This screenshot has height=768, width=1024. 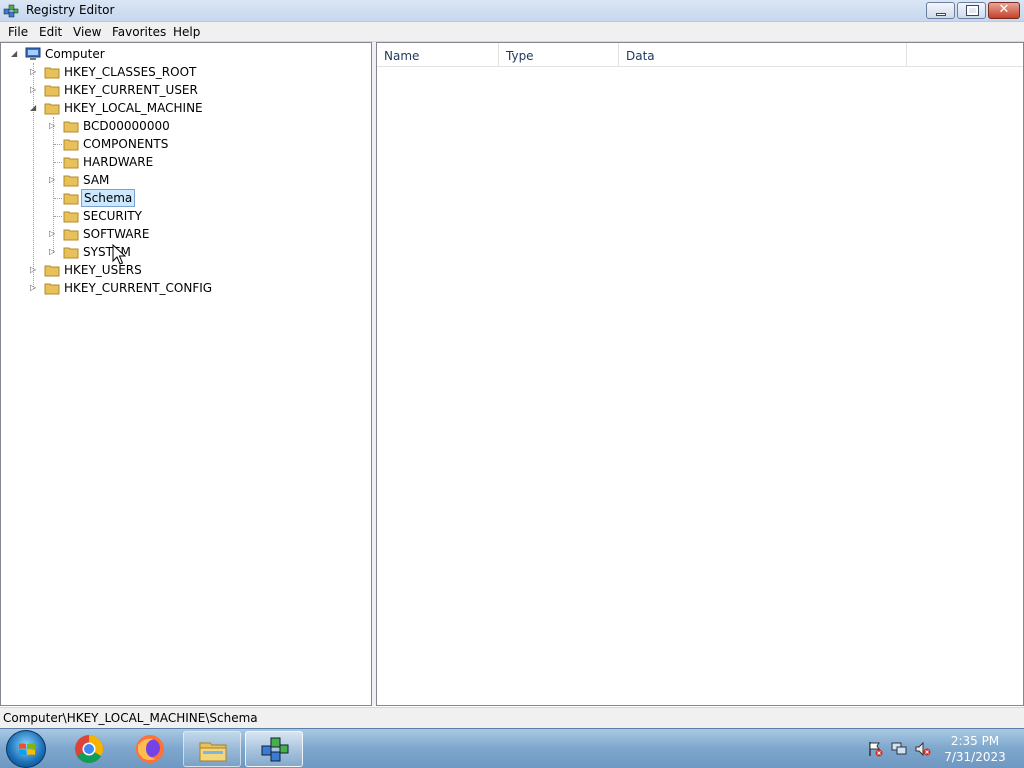 What do you see at coordinates (126, 126) in the screenshot?
I see `tree-label: BCD00000000` at bounding box center [126, 126].